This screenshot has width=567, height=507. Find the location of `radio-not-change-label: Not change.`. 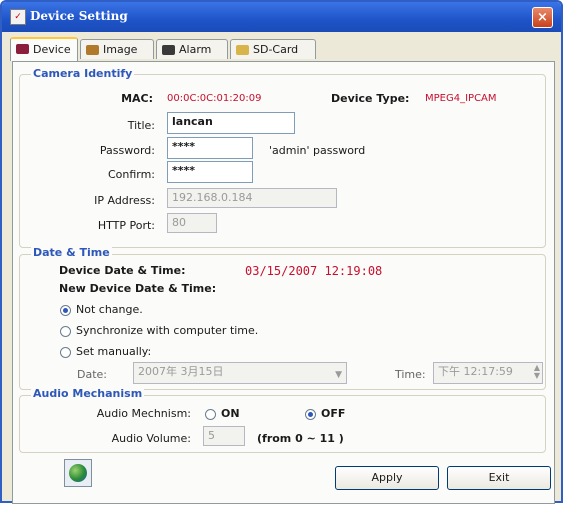

radio-not-change-label: Not change. is located at coordinates (109, 309).